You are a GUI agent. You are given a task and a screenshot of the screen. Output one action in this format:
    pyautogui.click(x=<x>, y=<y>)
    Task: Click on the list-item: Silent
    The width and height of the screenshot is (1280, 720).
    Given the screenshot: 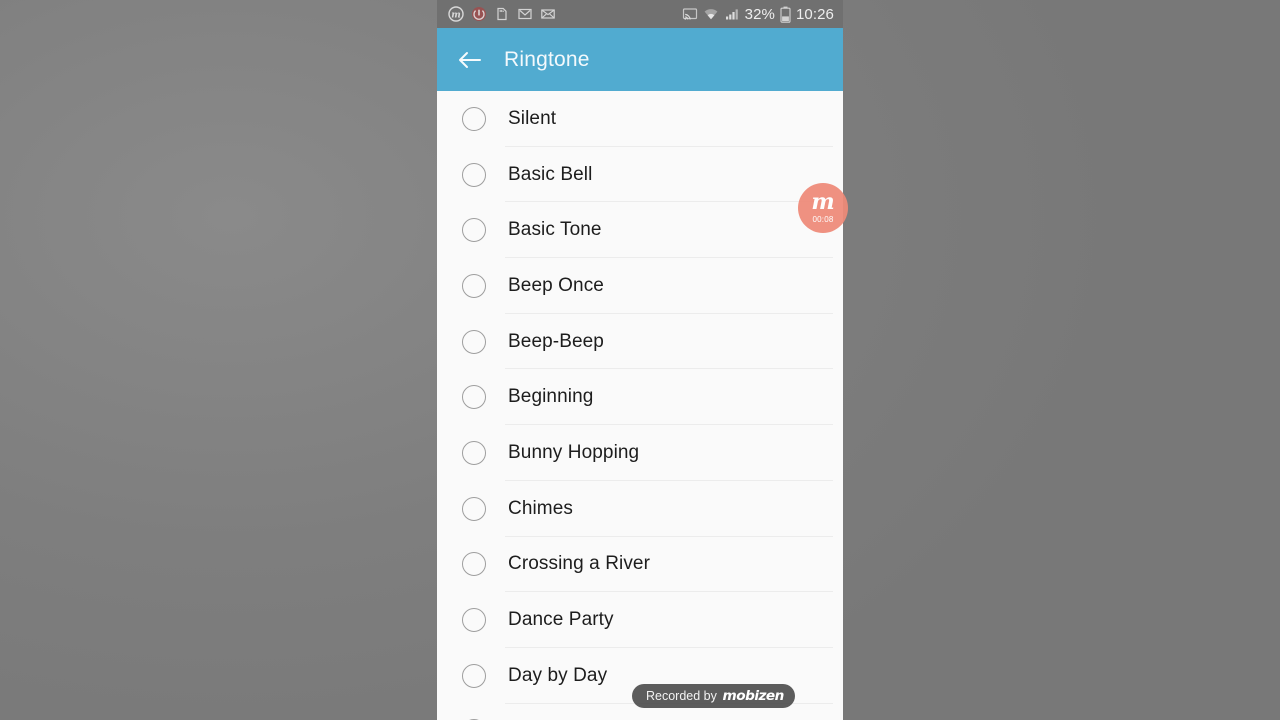 What is the action you would take?
    pyautogui.click(x=640, y=119)
    